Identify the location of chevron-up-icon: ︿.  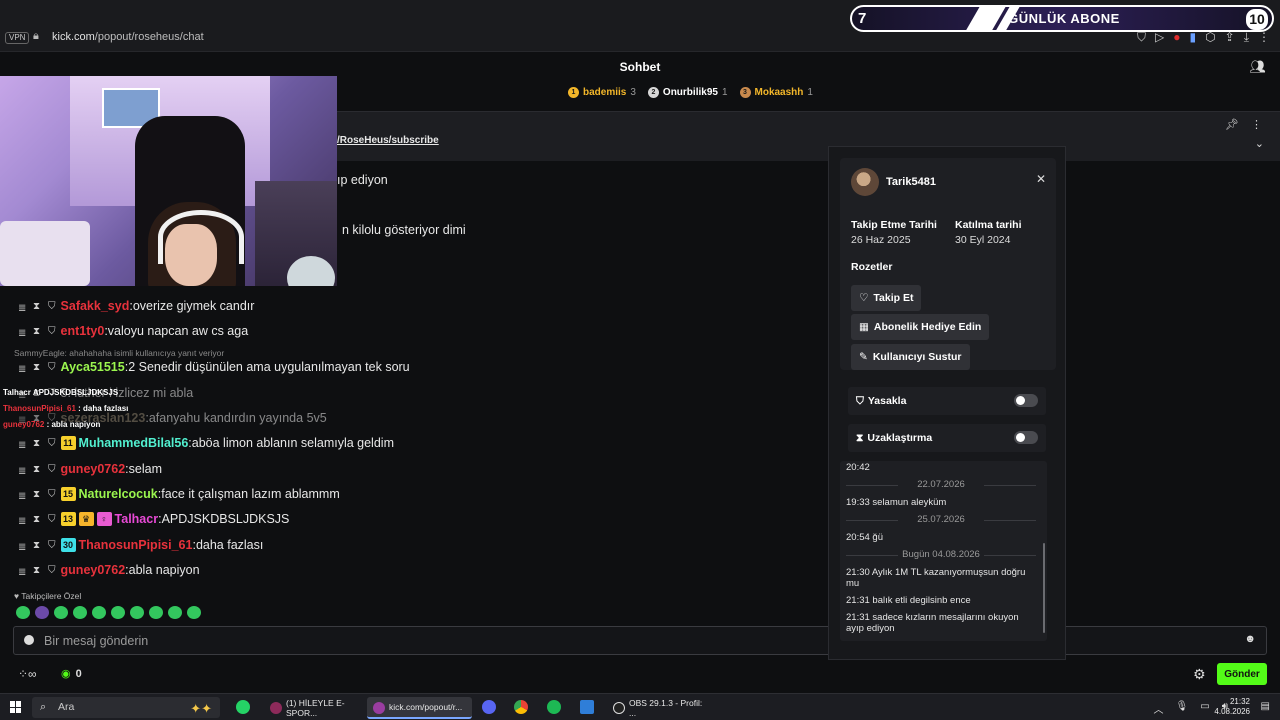
(1159, 708).